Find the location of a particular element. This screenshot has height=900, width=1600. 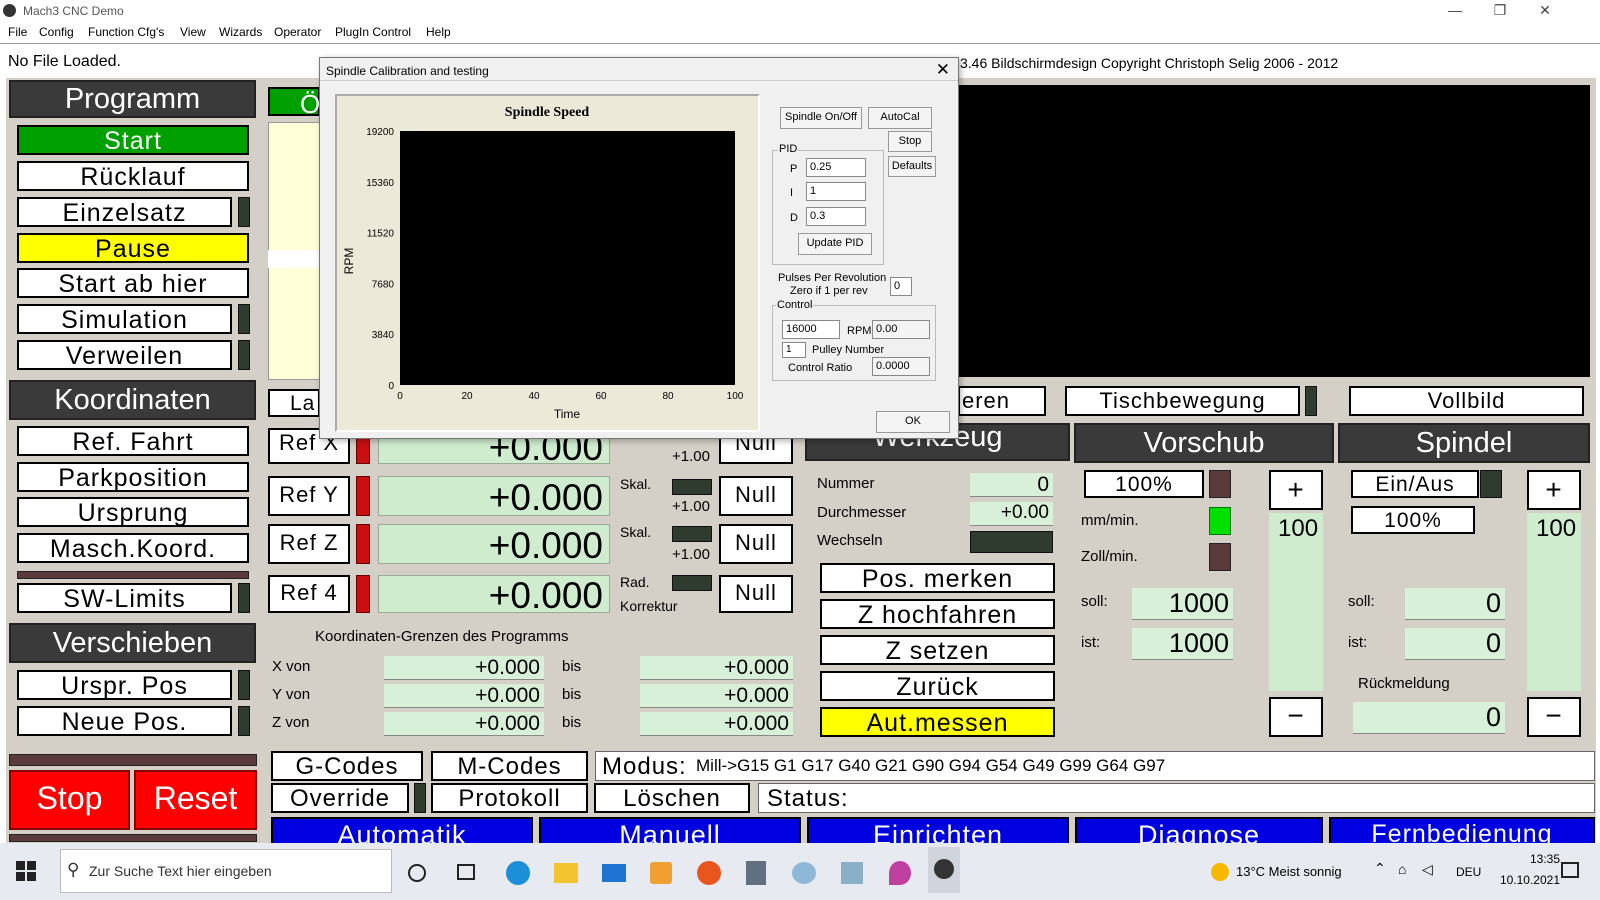

task-view-icon is located at coordinates (417, 873).